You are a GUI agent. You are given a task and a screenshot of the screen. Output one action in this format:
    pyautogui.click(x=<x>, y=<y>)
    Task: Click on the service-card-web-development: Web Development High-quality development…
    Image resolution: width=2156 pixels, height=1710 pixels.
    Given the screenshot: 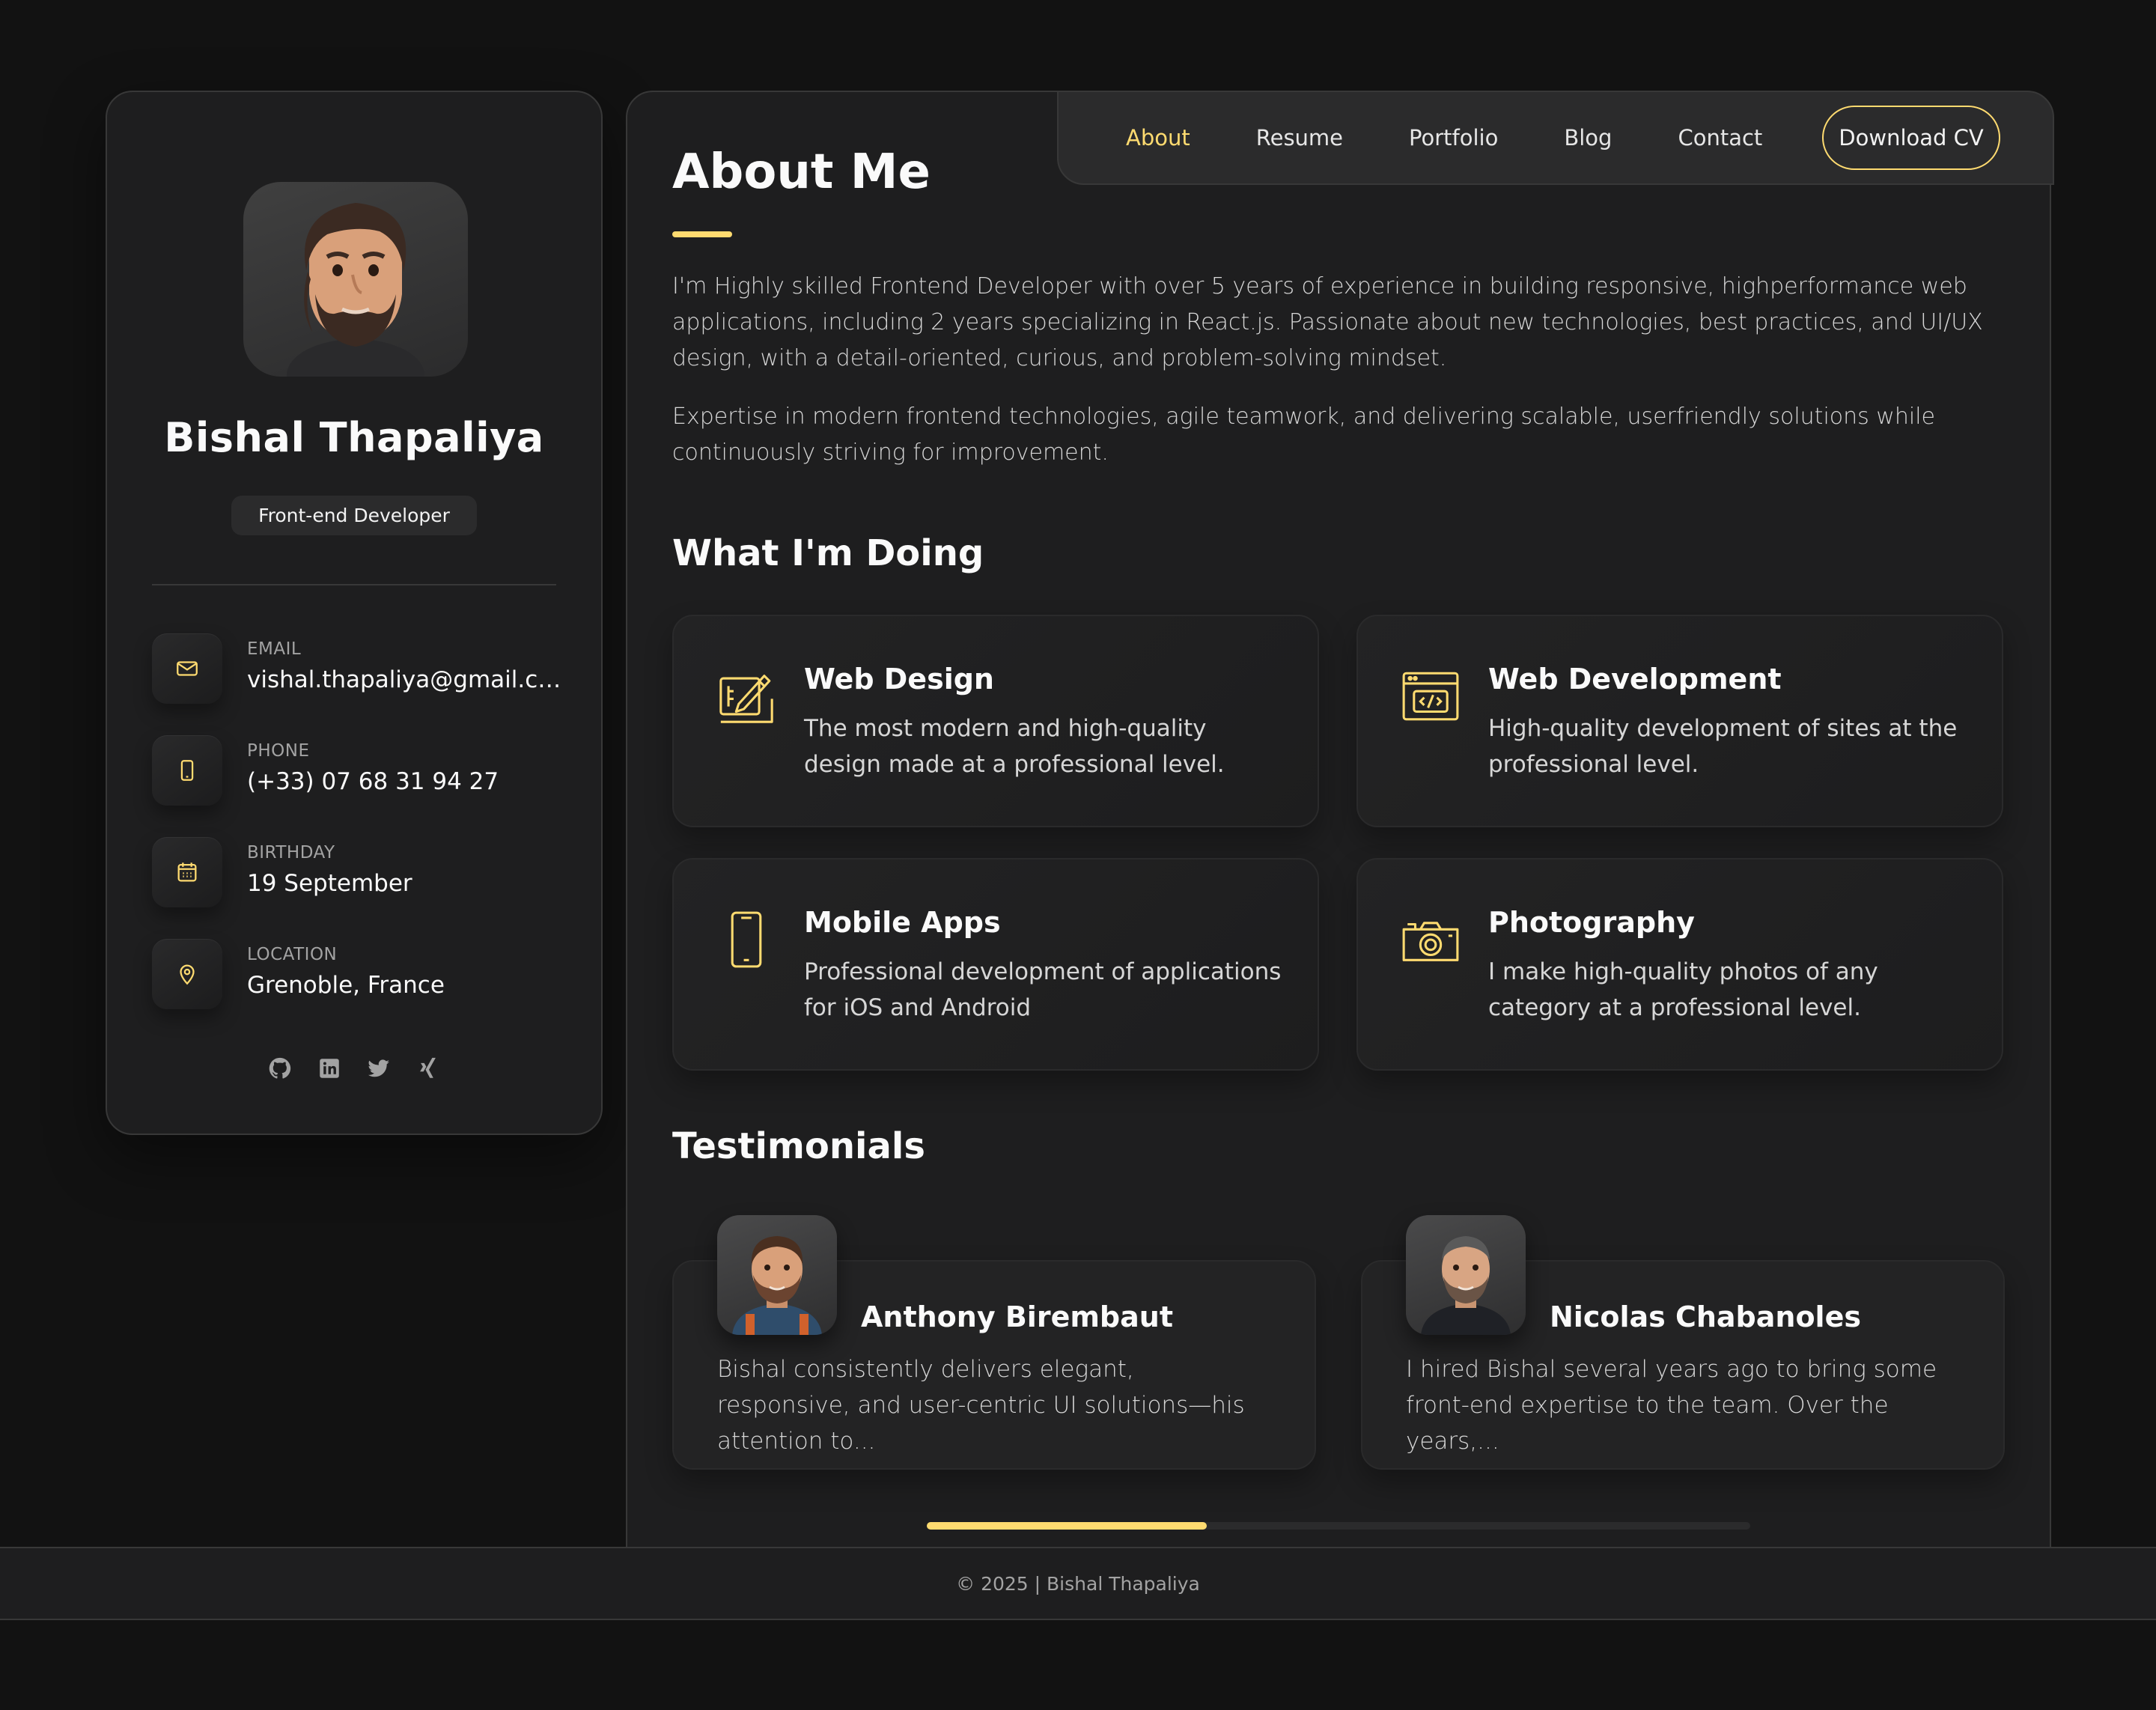 What is the action you would take?
    pyautogui.click(x=1679, y=721)
    